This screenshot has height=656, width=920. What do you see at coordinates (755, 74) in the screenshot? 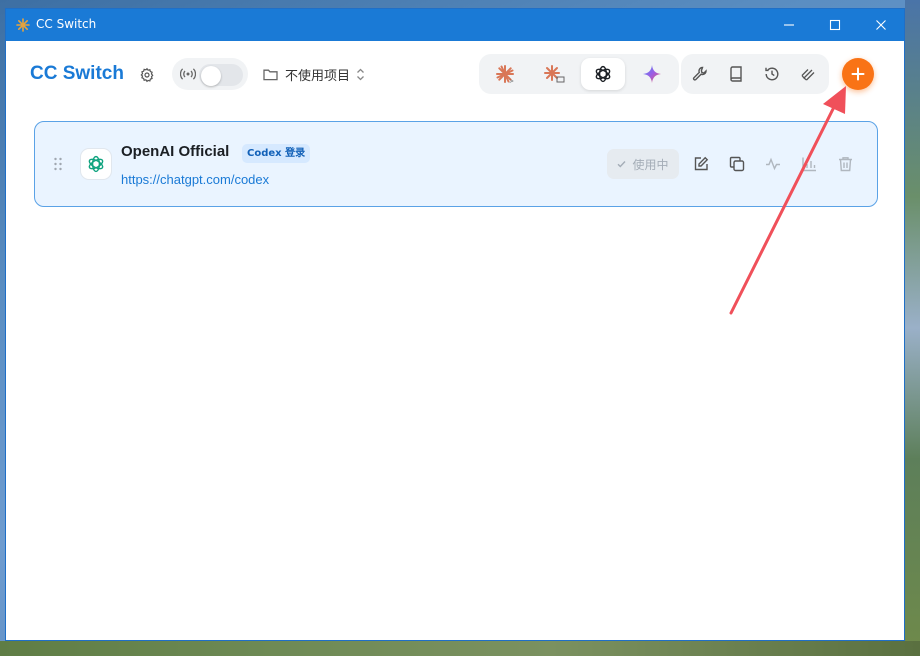
I see `tool-buttons` at bounding box center [755, 74].